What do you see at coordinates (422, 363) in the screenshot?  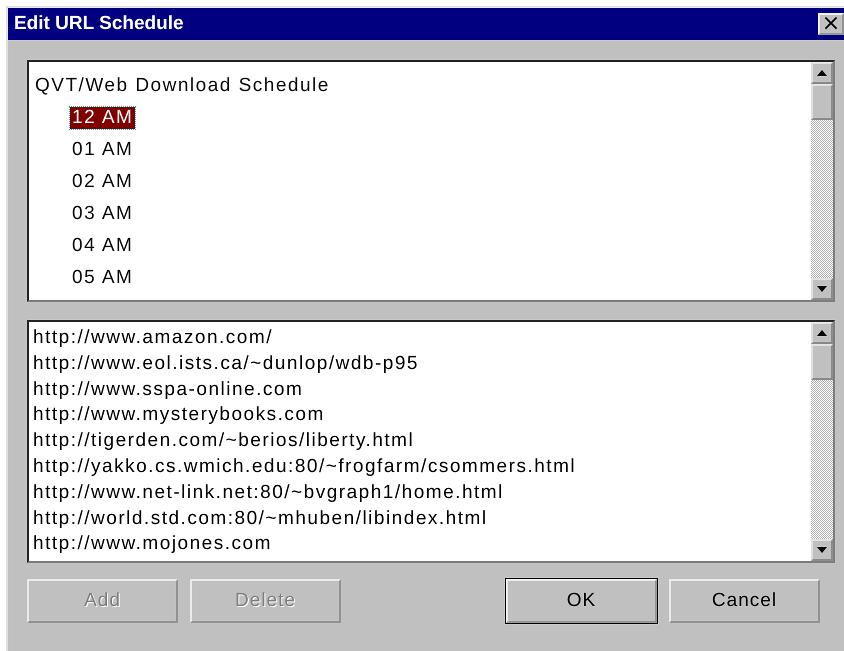 I see `url-item: http://www.eol.ists.ca/~dunlop/wdb-p95` at bounding box center [422, 363].